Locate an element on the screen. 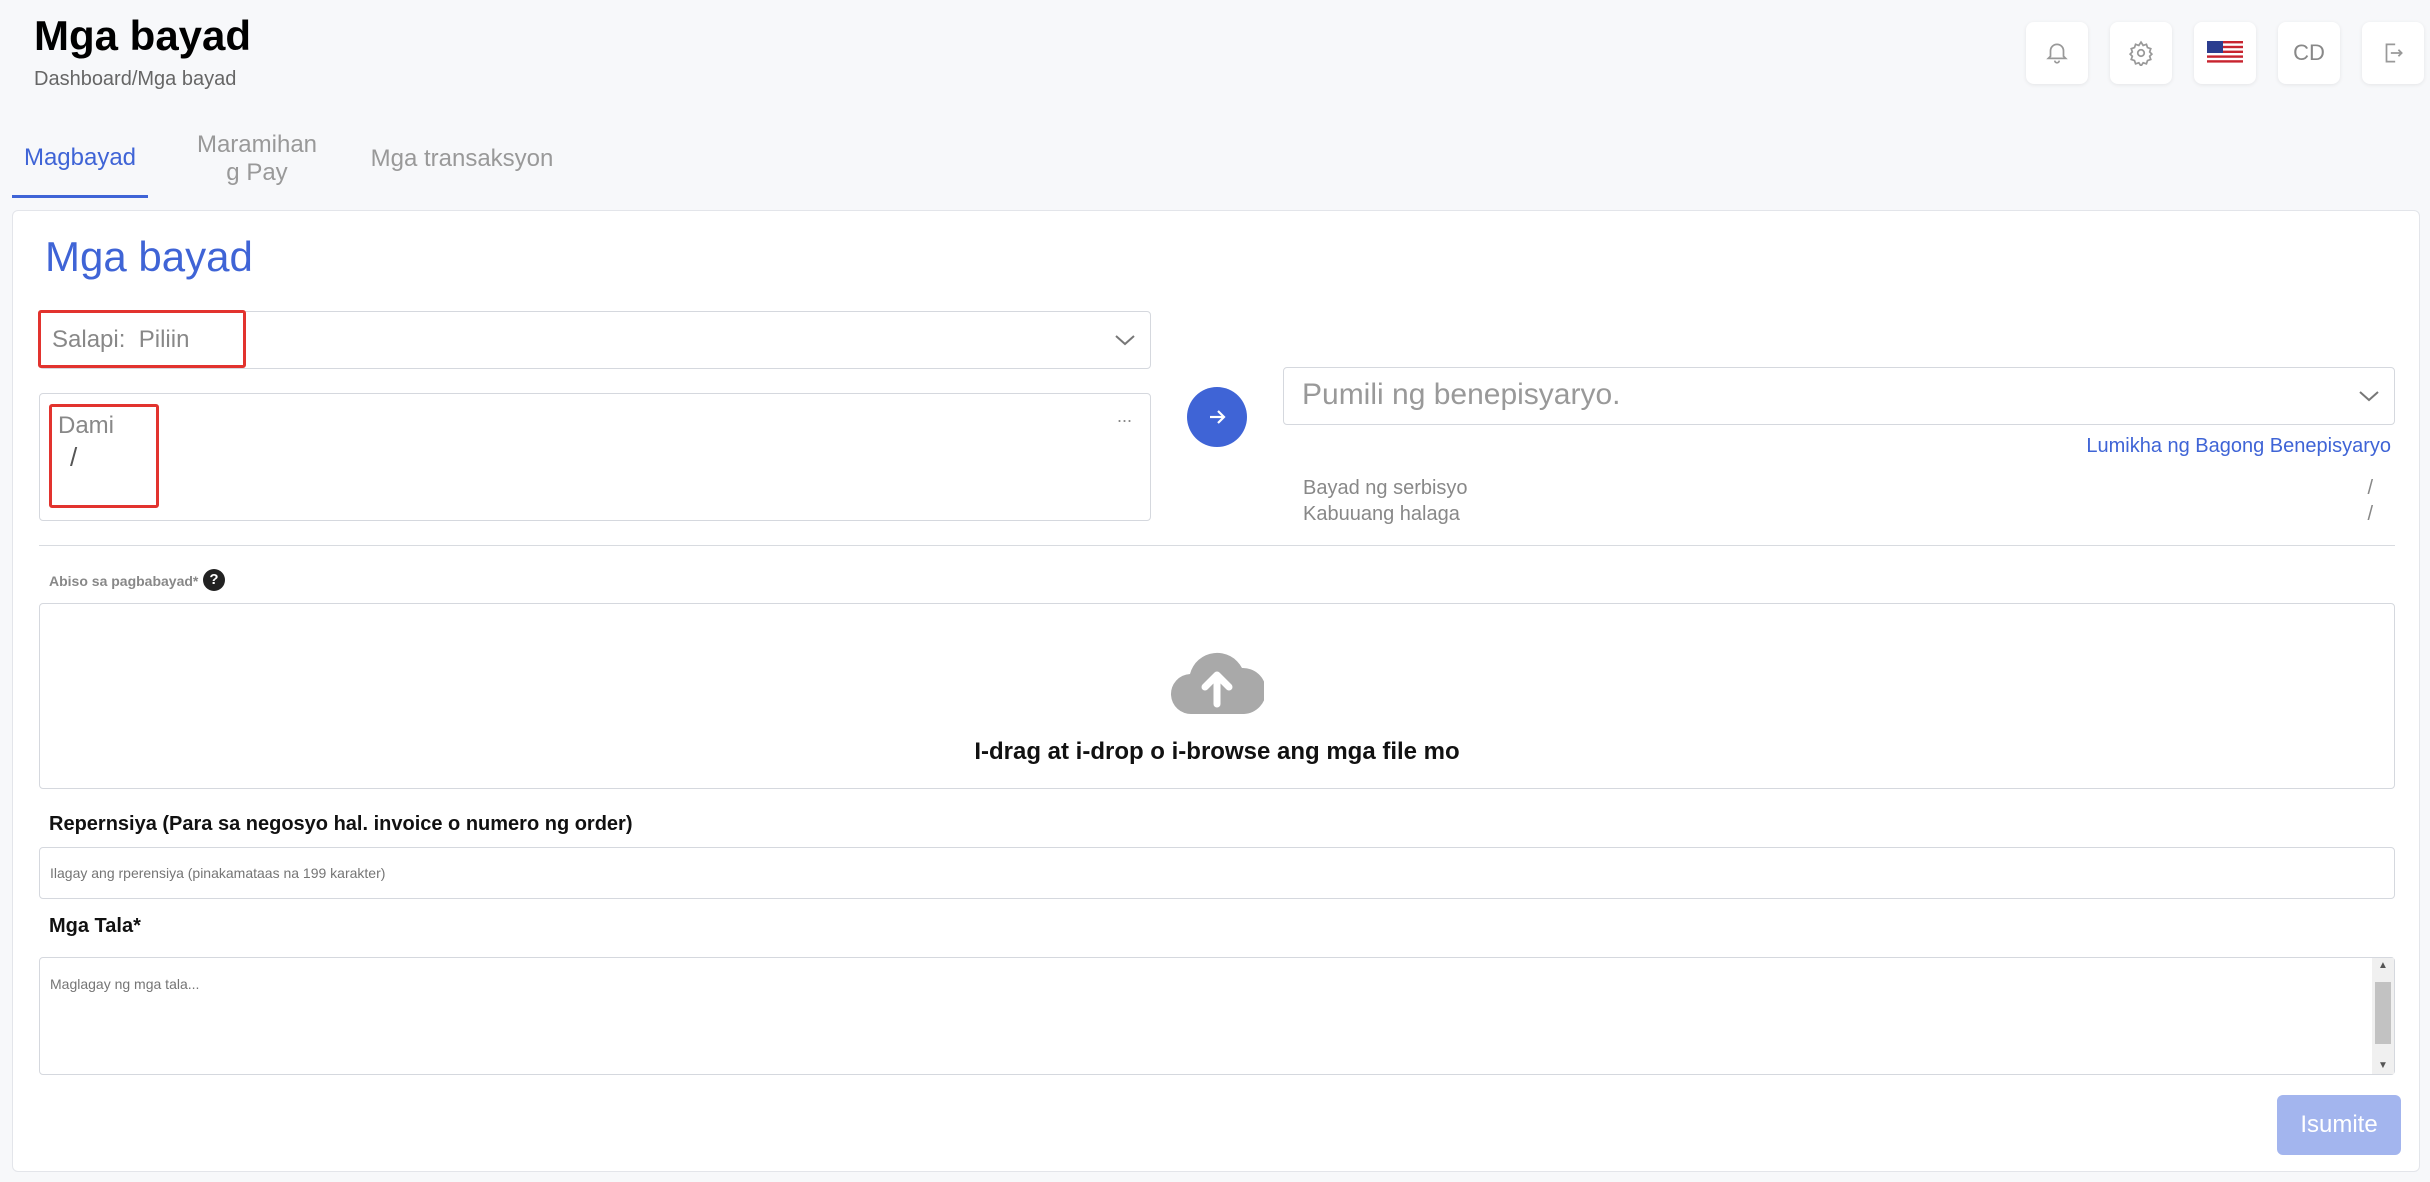 This screenshot has width=2430, height=1182. us-flag-icon is located at coordinates (2225, 53).